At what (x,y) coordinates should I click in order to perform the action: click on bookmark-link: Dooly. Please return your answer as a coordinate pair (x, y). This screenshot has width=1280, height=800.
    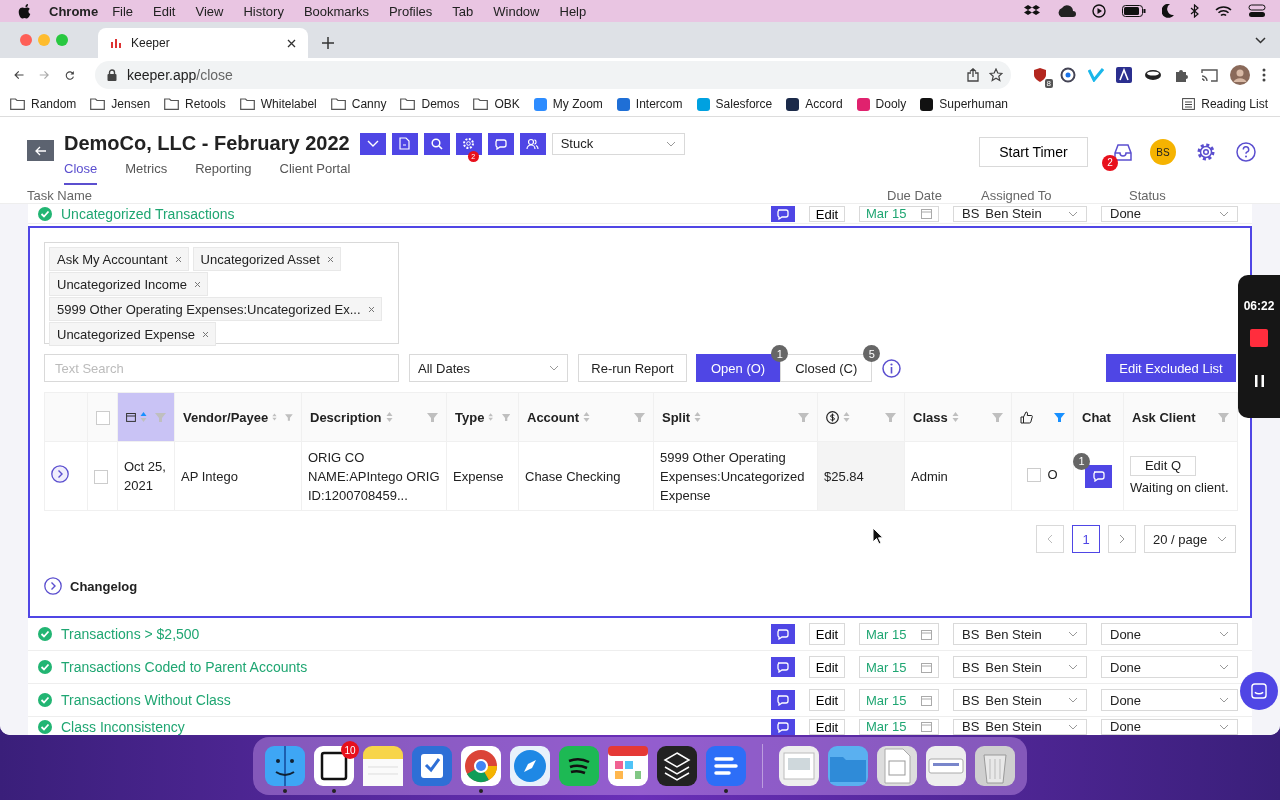
    Looking at the image, I should click on (881, 104).